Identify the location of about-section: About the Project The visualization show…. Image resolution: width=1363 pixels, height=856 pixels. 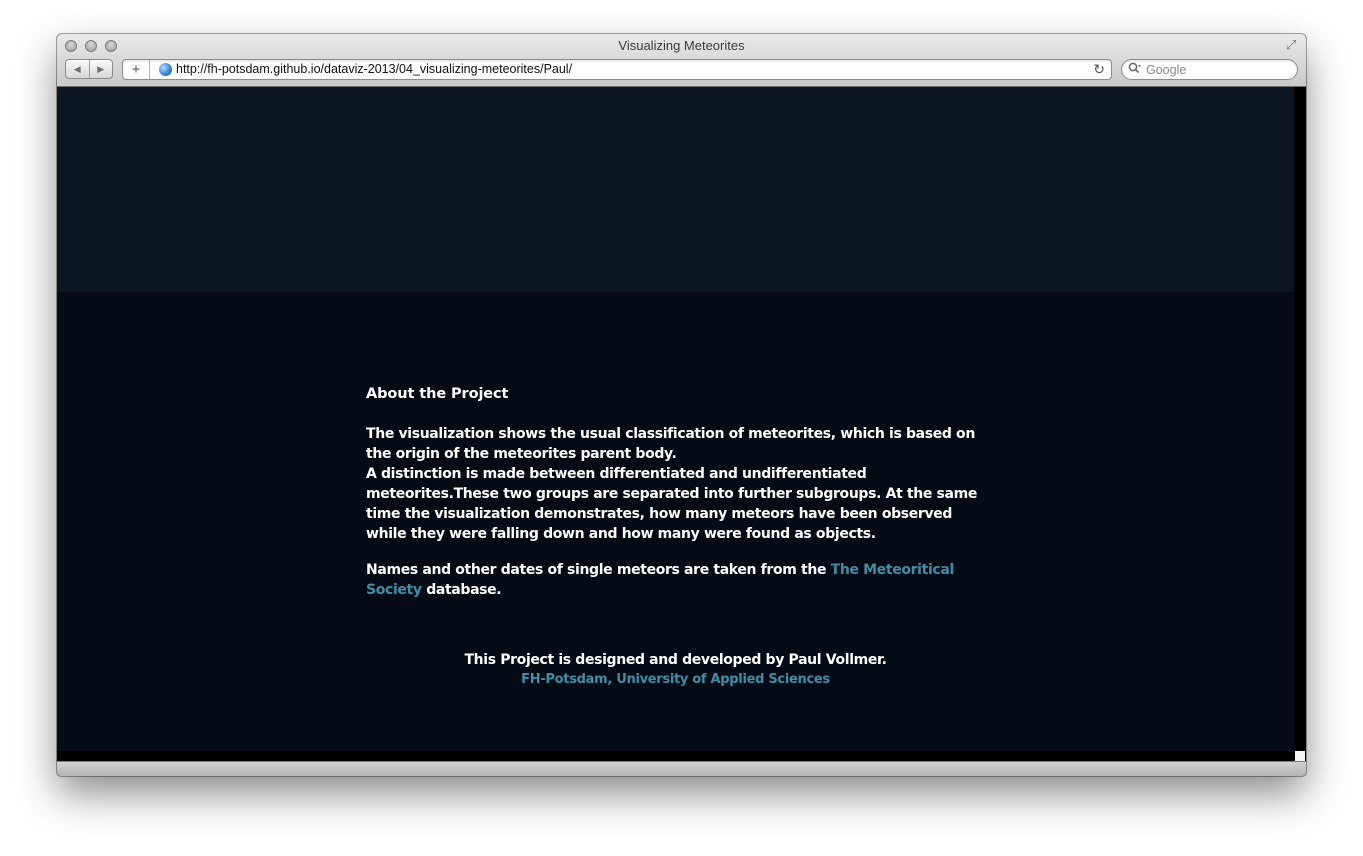
(676, 492).